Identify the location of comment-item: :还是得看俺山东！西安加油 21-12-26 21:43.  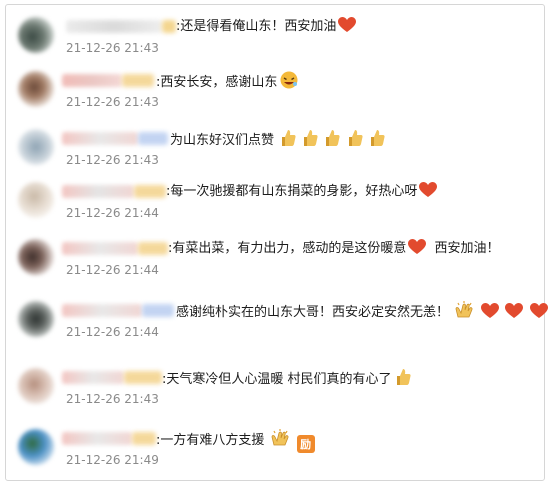
(275, 43).